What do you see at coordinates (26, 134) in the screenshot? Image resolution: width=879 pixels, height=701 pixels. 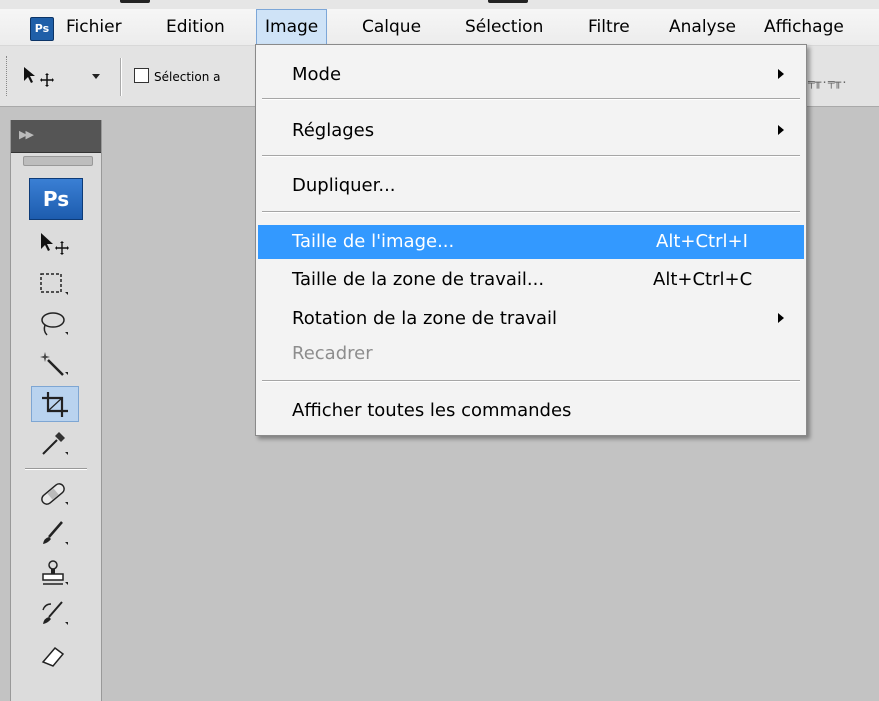 I see `double-chevron-right-icon: ▶▶` at bounding box center [26, 134].